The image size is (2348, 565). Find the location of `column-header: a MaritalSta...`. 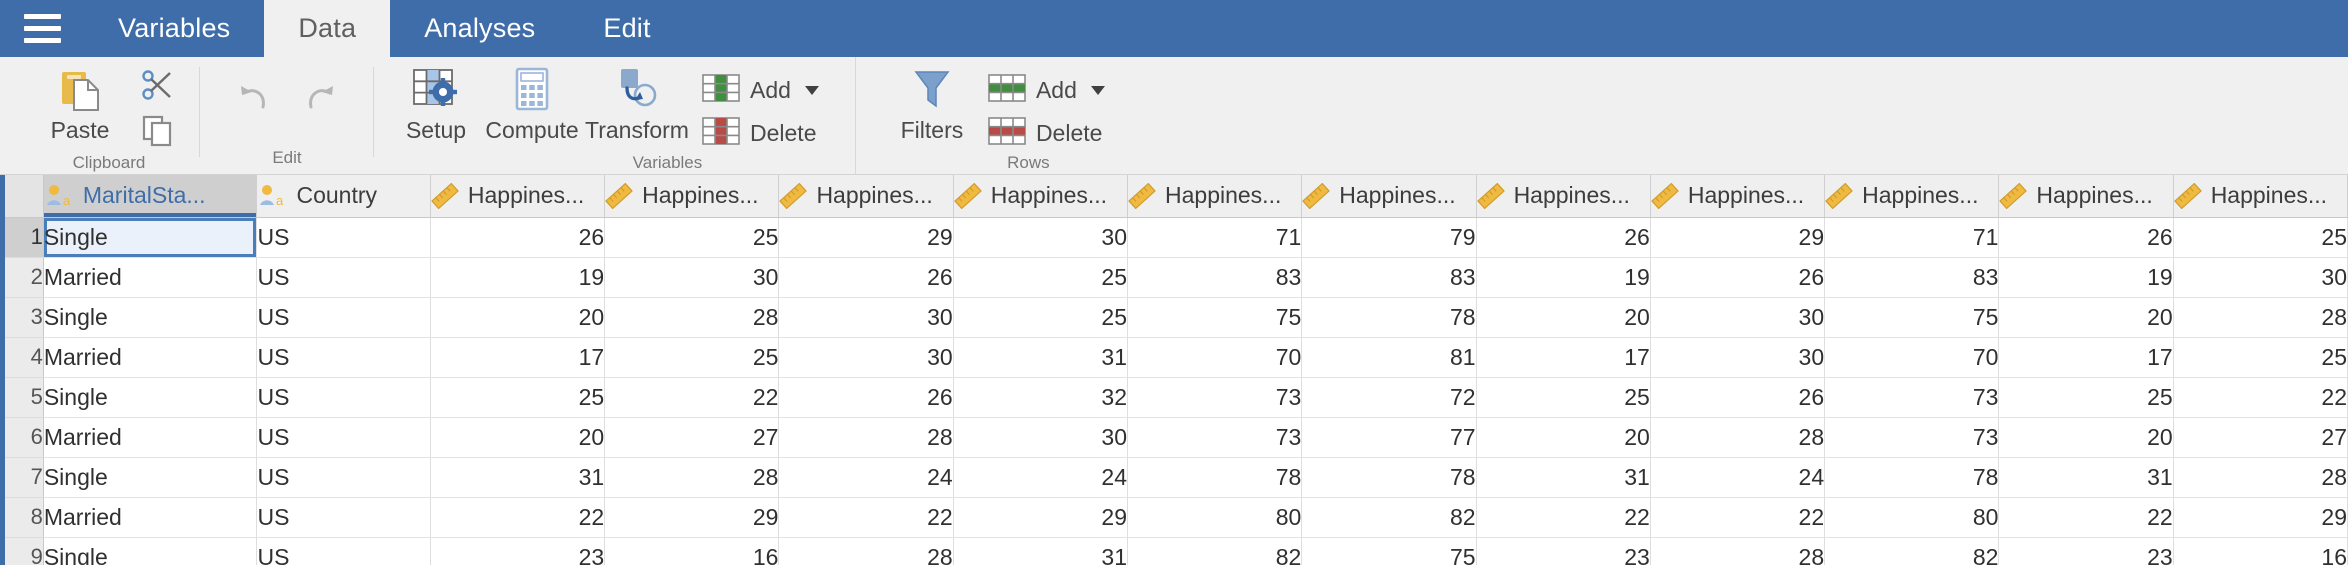

column-header: a MaritalSta... is located at coordinates (150, 196).